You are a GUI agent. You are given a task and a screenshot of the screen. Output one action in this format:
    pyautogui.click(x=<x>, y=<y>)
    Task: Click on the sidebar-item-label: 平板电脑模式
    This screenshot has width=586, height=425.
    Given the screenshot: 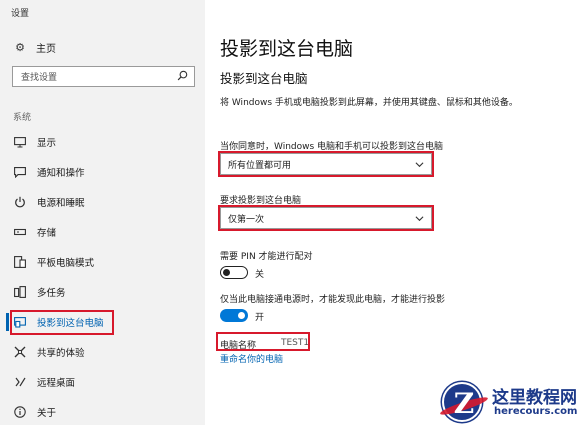 What is the action you would take?
    pyautogui.click(x=66, y=263)
    